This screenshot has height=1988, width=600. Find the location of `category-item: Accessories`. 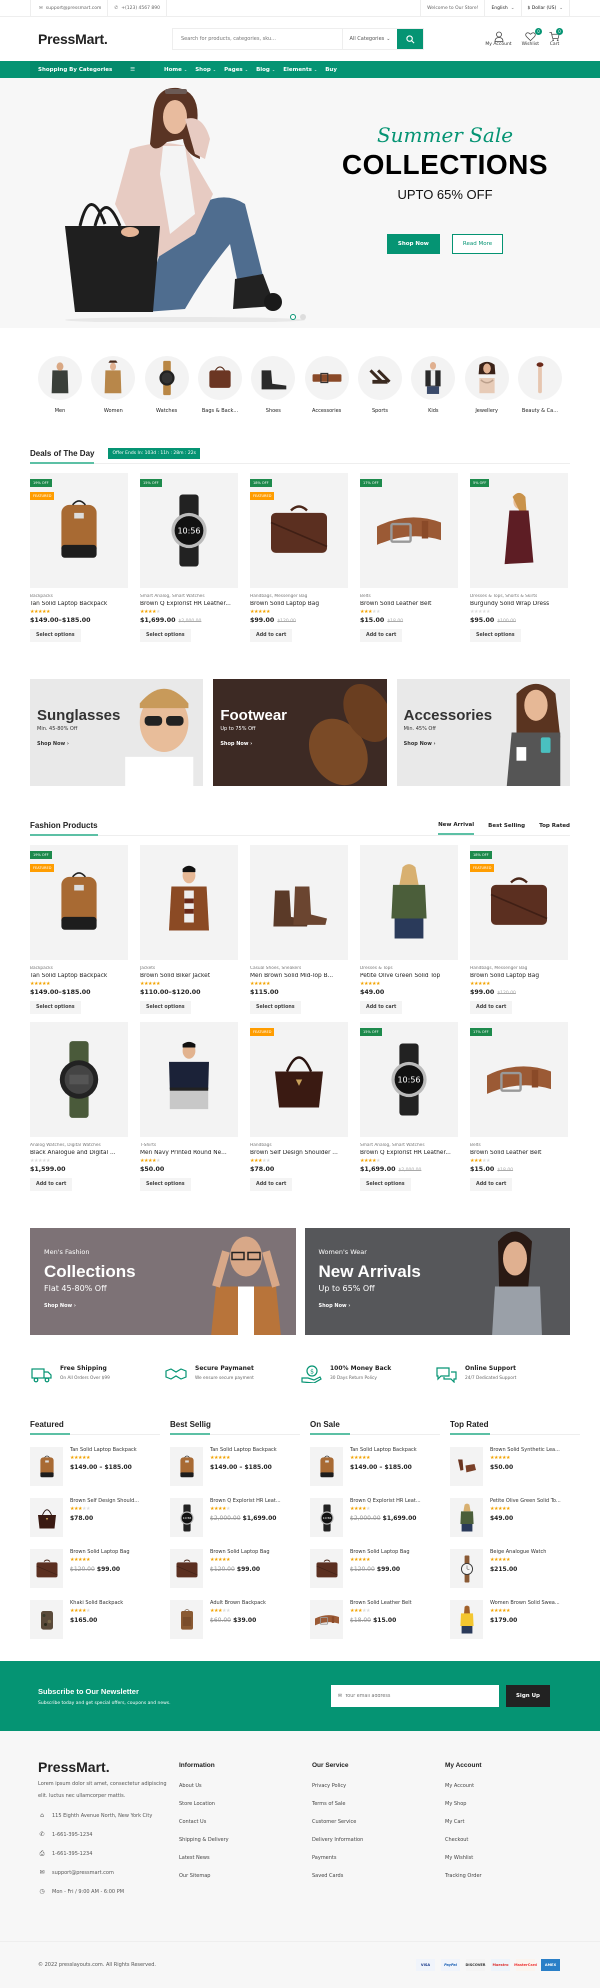

category-item: Accessories is located at coordinates (327, 385).